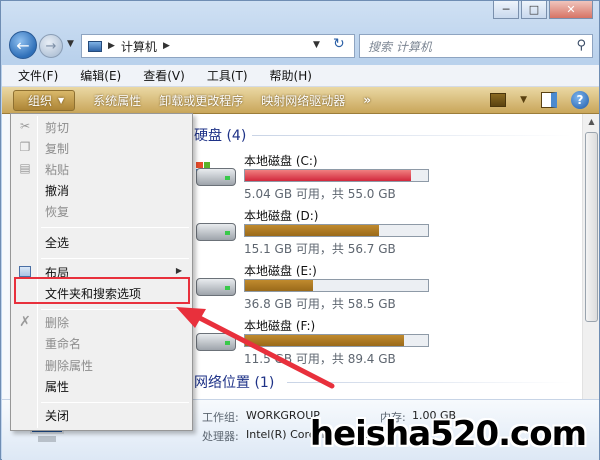 The height and width of the screenshot is (460, 600). Describe the element at coordinates (448, 434) in the screenshot. I see `watermark: heisha520.com` at that location.